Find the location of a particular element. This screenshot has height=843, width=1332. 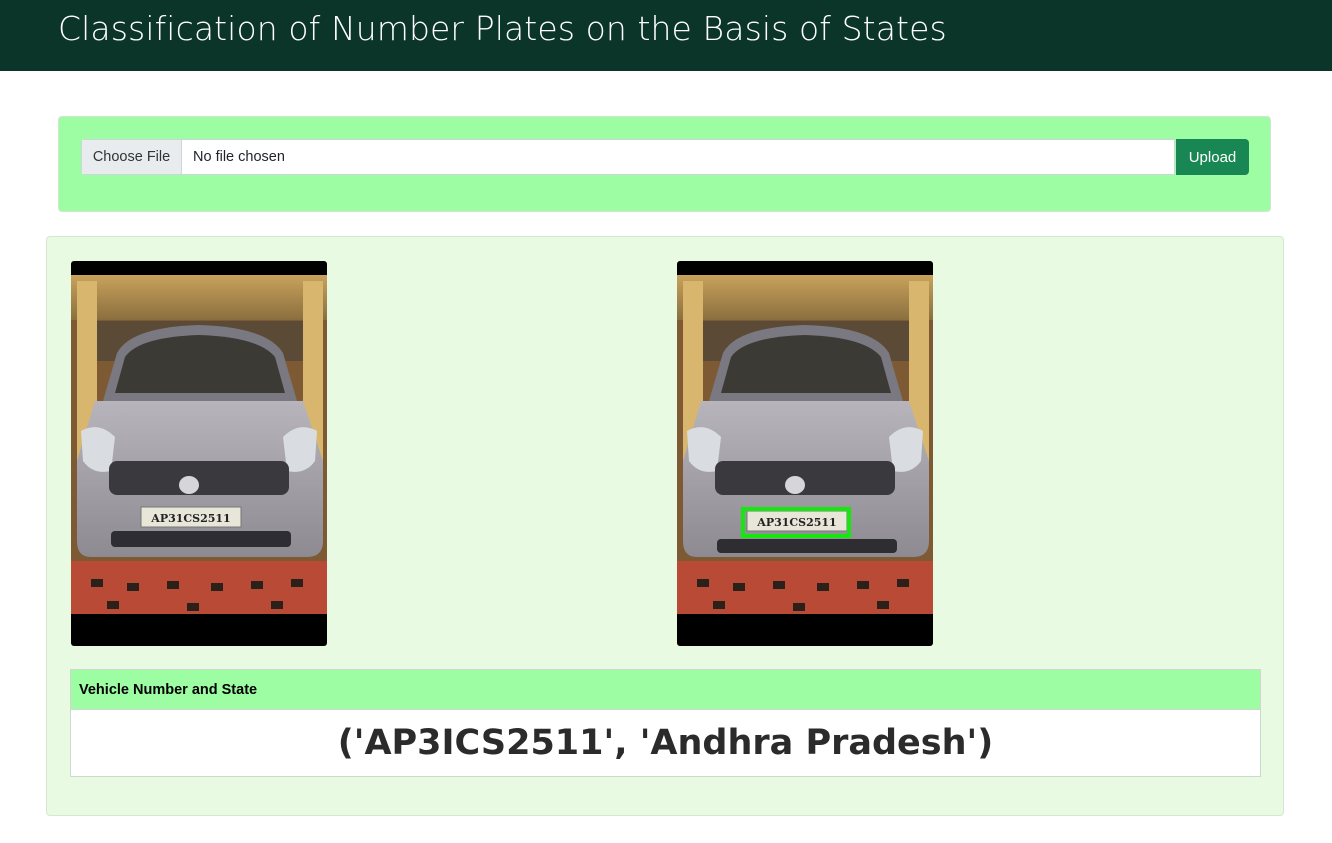

result-value: ('AP3ICS2511', 'Andhra Pradesh') is located at coordinates (665, 743).